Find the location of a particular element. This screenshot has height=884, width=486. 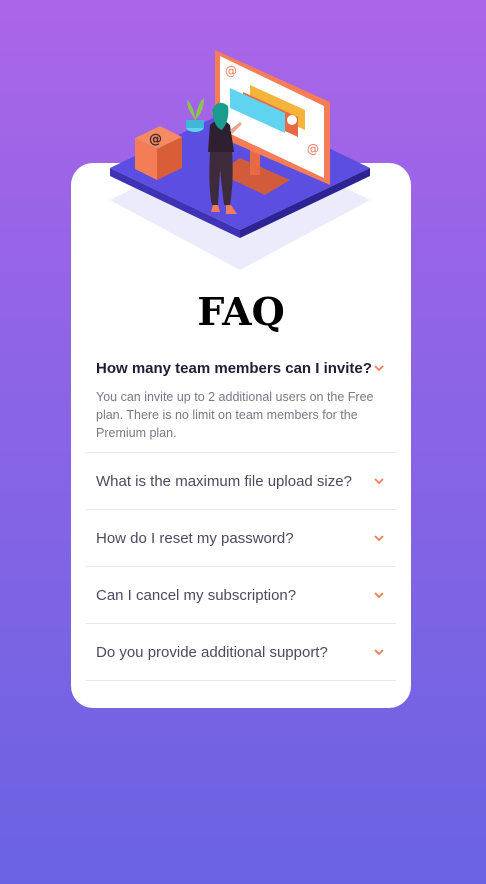

faq-item: Can I cancel my subscription? is located at coordinates (241, 595).